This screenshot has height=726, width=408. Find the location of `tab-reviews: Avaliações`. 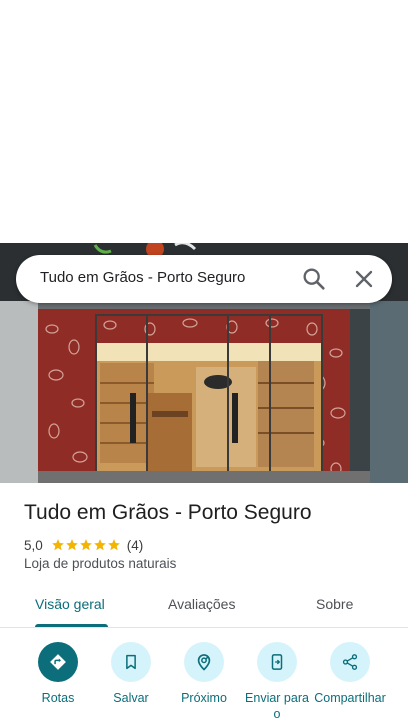

tab-reviews: Avaliações is located at coordinates (201, 604).